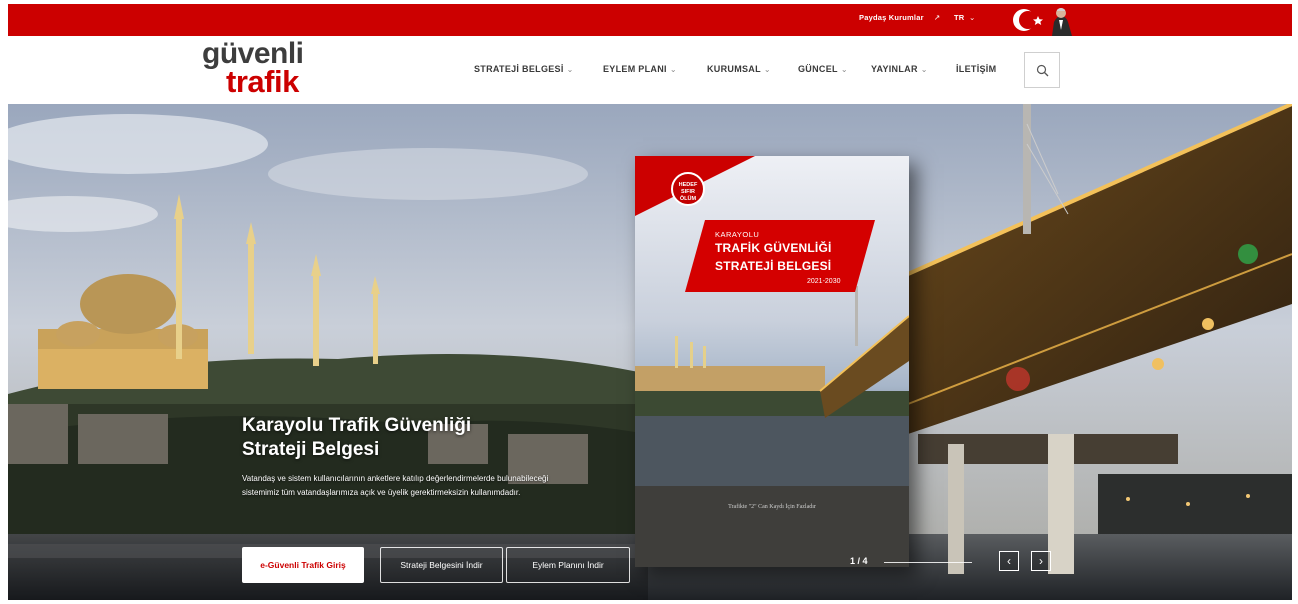 The width and height of the screenshot is (1298, 604). Describe the element at coordinates (311, 449) in the screenshot. I see `hero-title-line2: Strateji Belgesi` at that location.